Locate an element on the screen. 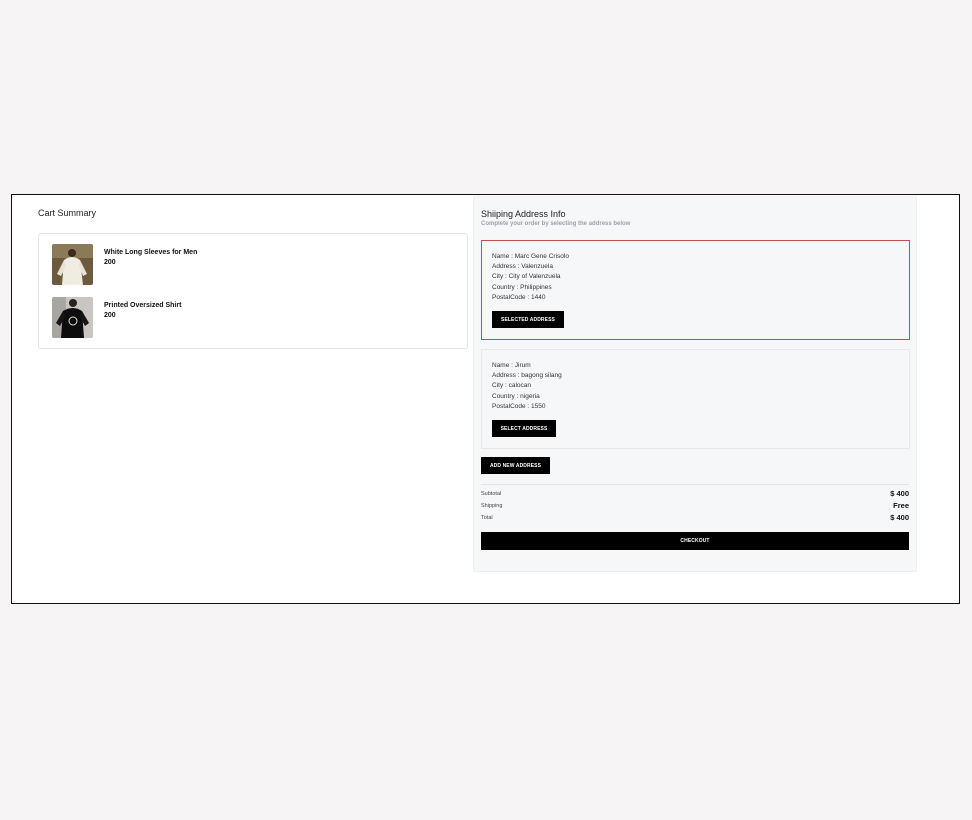 Image resolution: width=972 pixels, height=820 pixels. subtotal-value: $ 400 is located at coordinates (899, 493).